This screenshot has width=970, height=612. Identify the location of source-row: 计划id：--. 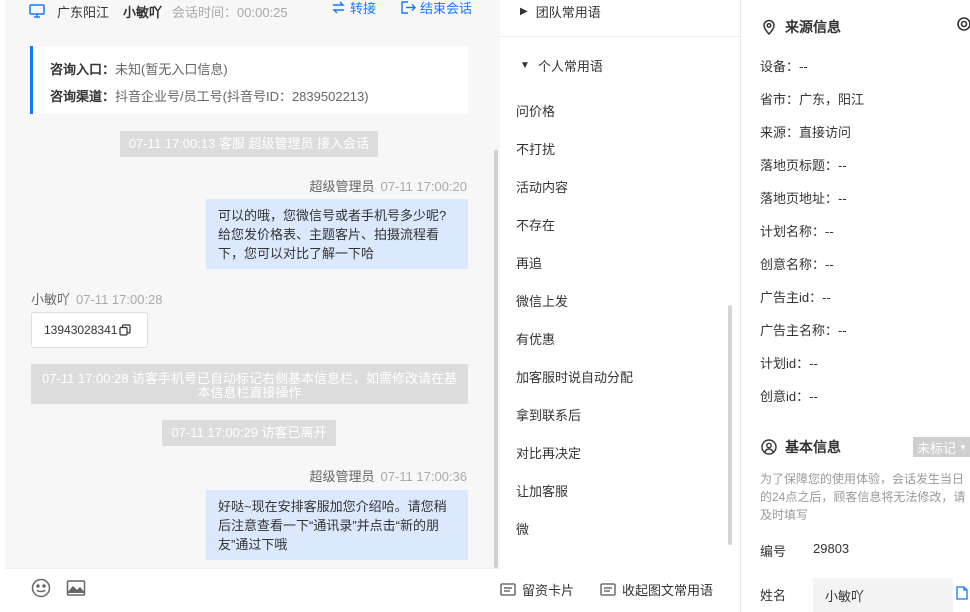
(789, 363).